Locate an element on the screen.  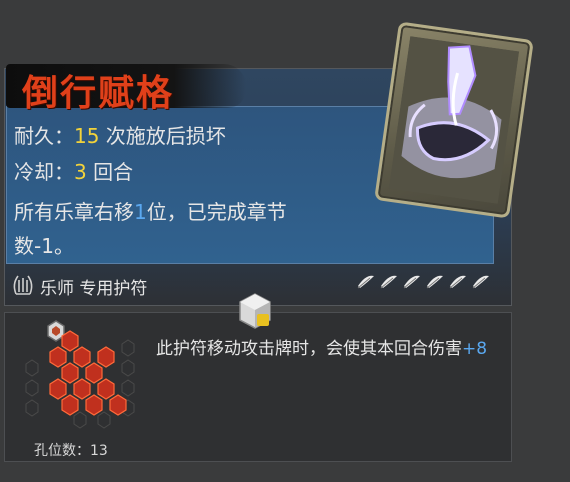
durability-line: 耐久：15 次施放后损坏 is located at coordinates (120, 134).